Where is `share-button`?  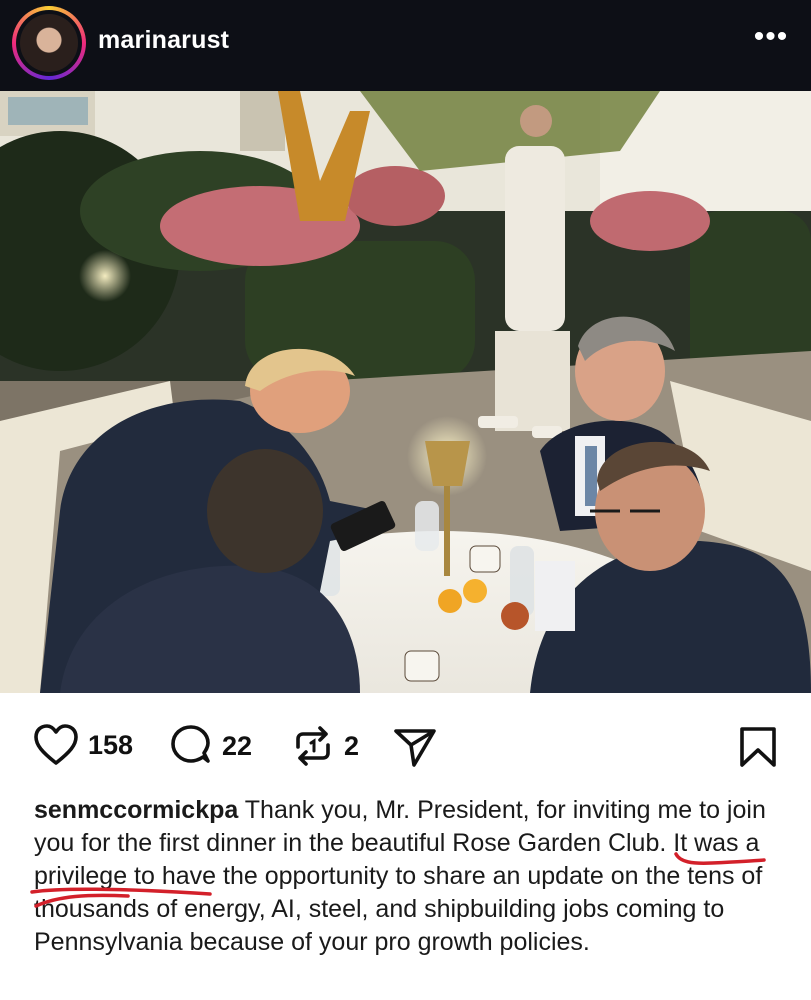 share-button is located at coordinates (415, 747).